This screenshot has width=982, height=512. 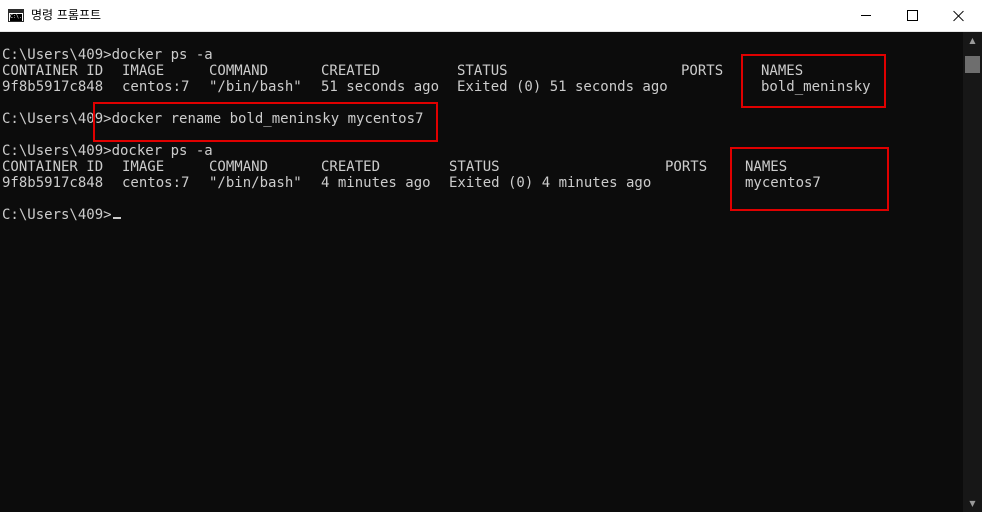 What do you see at coordinates (380, 87) in the screenshot?
I see `cell-created: 51 seconds ago` at bounding box center [380, 87].